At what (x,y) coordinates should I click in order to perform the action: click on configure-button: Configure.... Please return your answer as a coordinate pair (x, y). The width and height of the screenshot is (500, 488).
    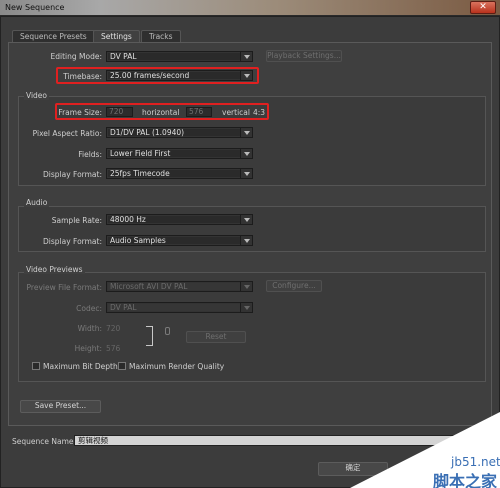
    Looking at the image, I should click on (294, 286).